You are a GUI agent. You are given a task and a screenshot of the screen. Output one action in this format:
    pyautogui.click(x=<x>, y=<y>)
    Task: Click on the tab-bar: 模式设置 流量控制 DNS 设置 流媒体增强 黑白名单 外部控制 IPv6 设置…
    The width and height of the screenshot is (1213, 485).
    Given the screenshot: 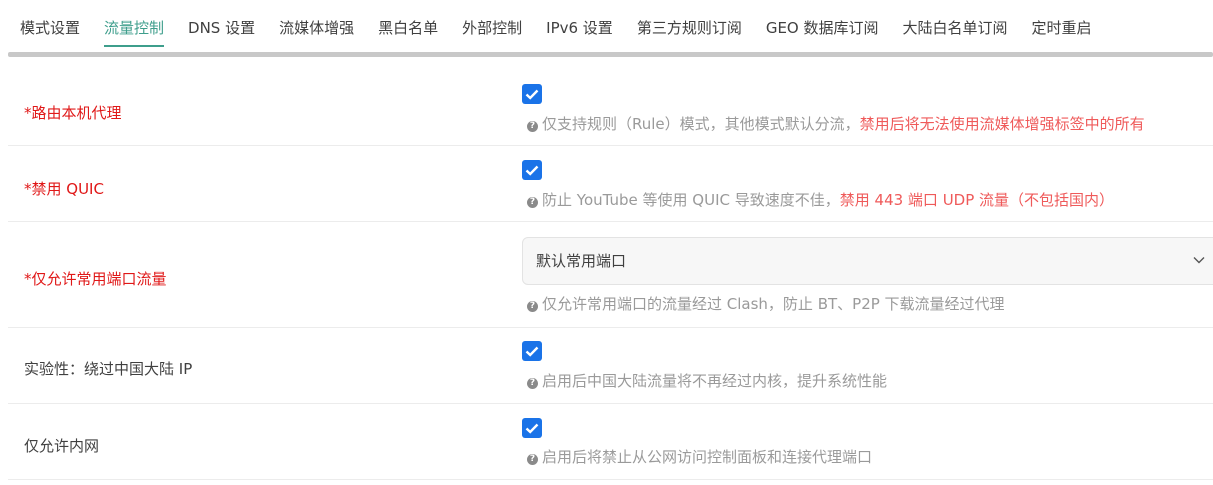 What is the action you would take?
    pyautogui.click(x=606, y=28)
    